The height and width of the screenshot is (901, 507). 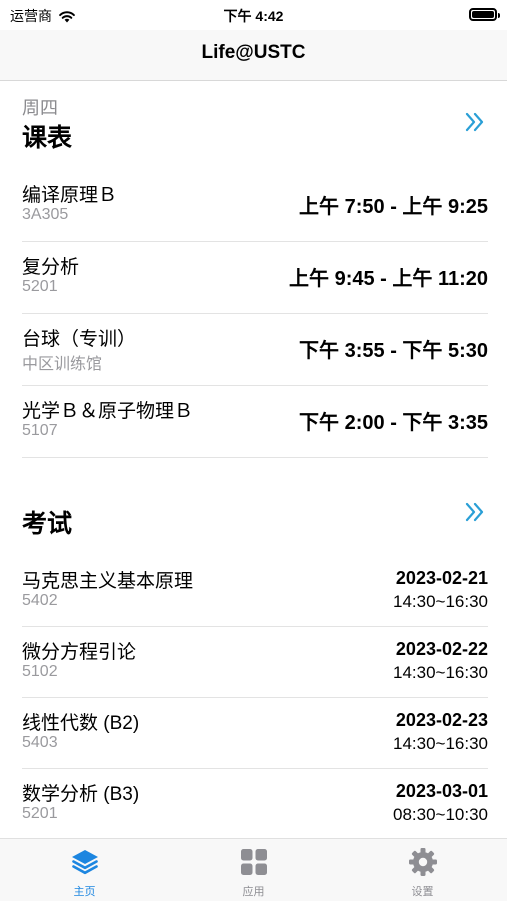 What do you see at coordinates (40, 600) in the screenshot?
I see `exam-room: 5402` at bounding box center [40, 600].